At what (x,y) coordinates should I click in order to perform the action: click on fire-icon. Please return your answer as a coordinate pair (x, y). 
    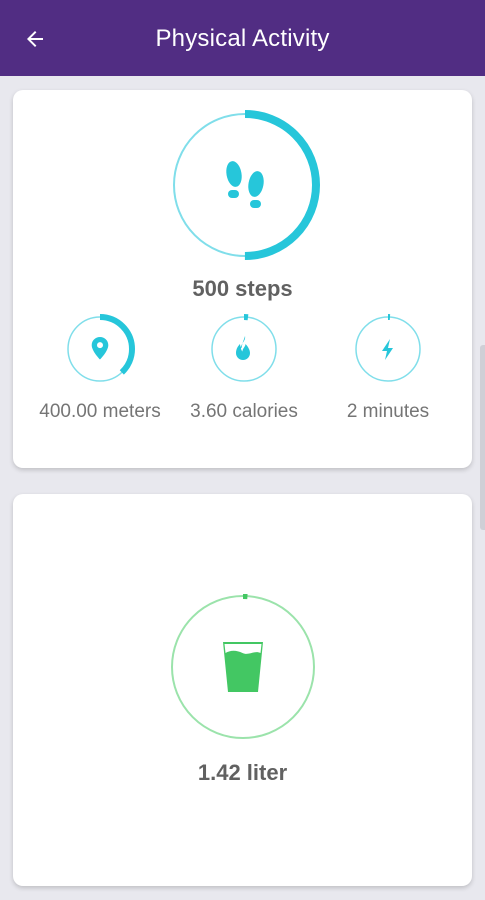
    Looking at the image, I should click on (243, 348).